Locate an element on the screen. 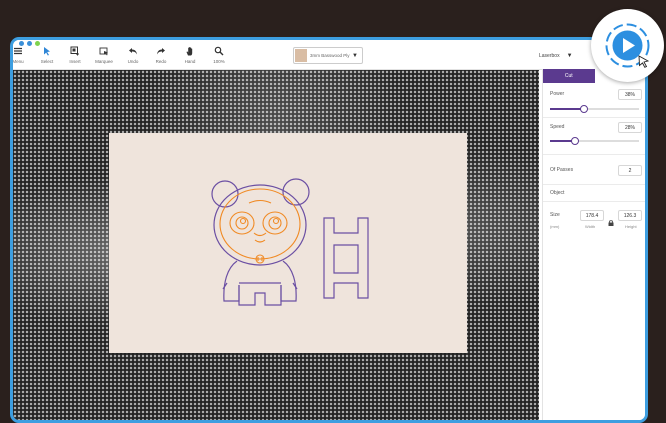 This screenshot has width=666, height=423. insert-button: Insert is located at coordinates (75, 55).